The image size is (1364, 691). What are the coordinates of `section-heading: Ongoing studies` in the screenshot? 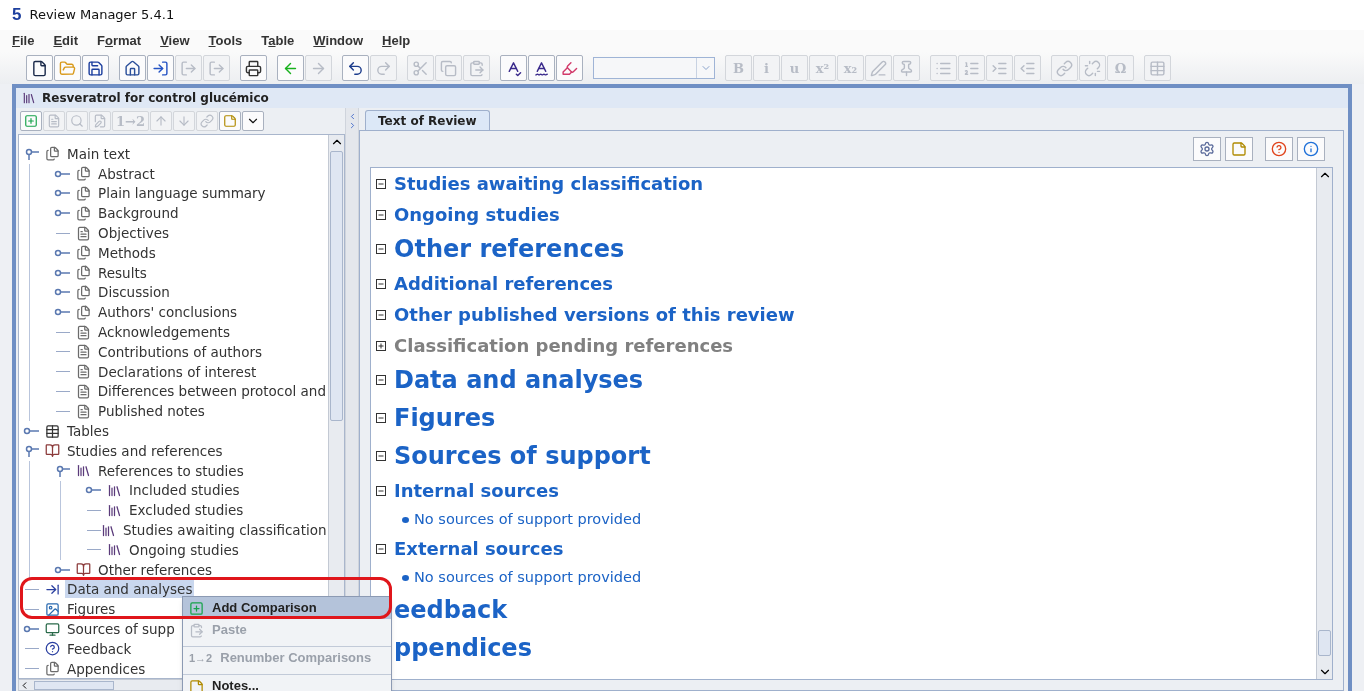 It's located at (477, 215).